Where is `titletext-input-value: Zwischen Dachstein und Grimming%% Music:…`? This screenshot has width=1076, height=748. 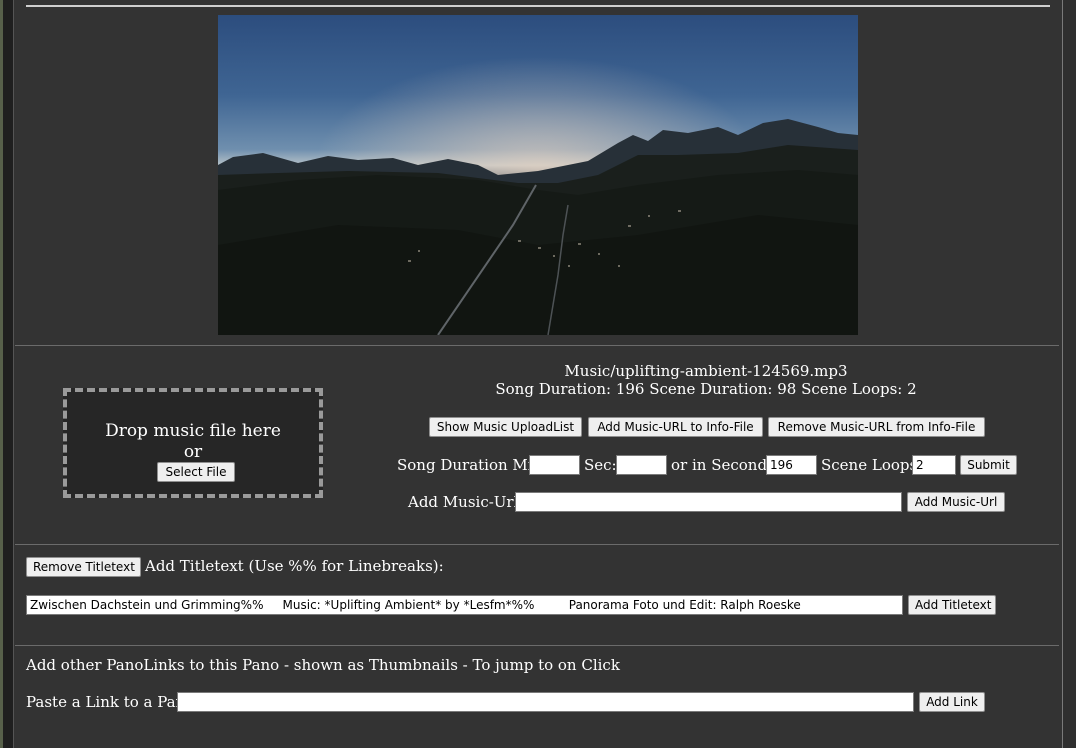 titletext-input-value: Zwischen Dachstein und Grimming%% Music:… is located at coordinates (415, 605).